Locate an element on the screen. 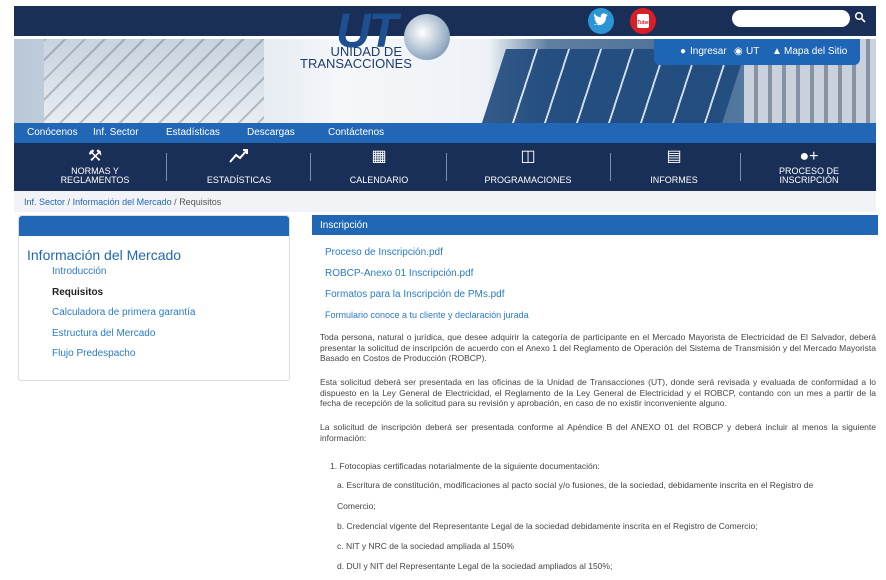 The image size is (886, 580). sidebar-title: Información del Mercado is located at coordinates (104, 255).